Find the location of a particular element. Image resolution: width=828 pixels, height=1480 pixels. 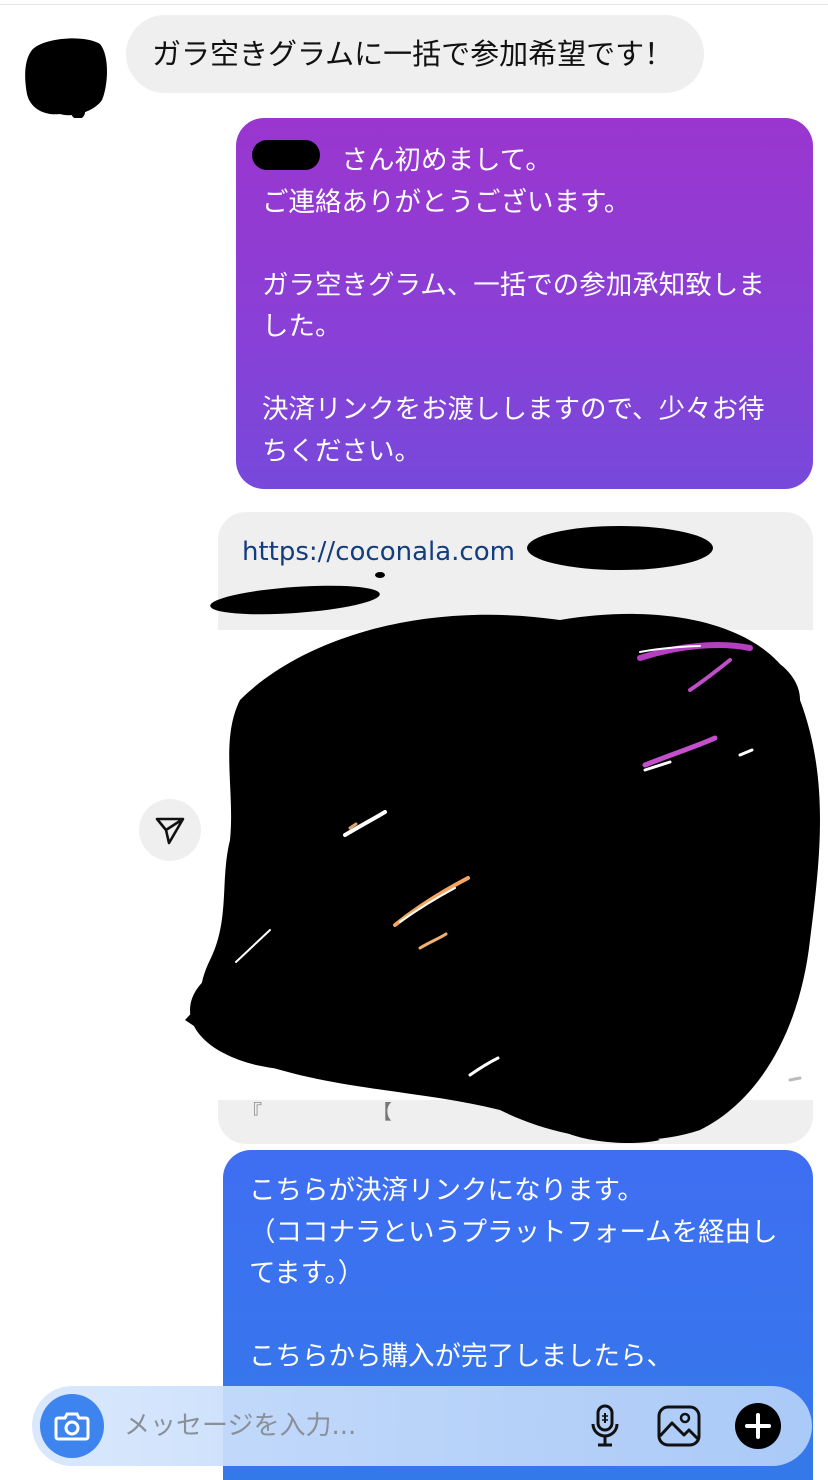

camera-icon is located at coordinates (72, 1426).